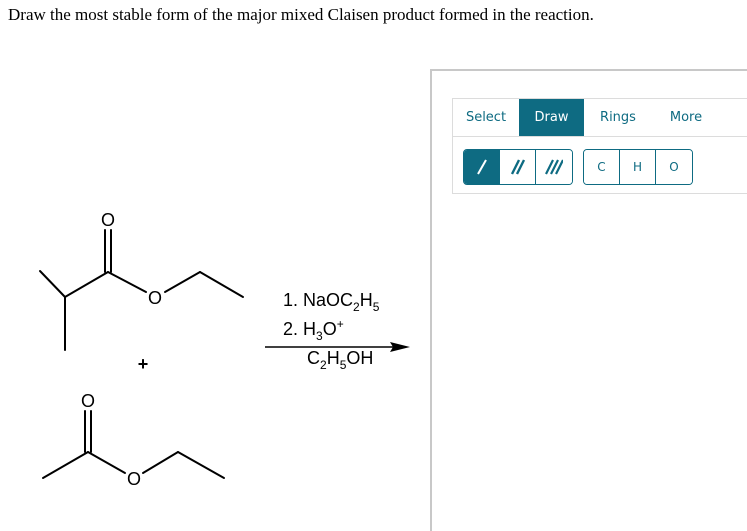 This screenshot has height=531, width=747. What do you see at coordinates (551, 117) in the screenshot?
I see `tab-draw: Draw` at bounding box center [551, 117].